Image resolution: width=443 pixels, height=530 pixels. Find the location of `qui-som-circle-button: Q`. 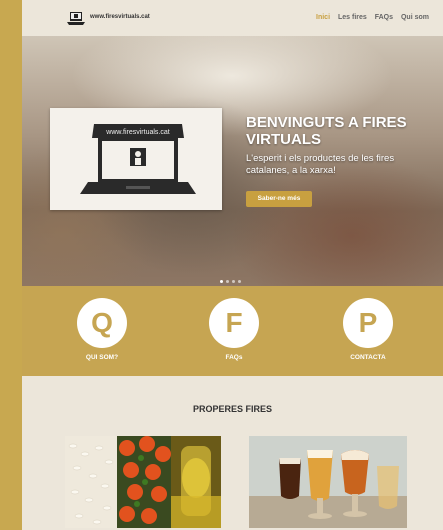

qui-som-circle-button: Q is located at coordinates (102, 323).